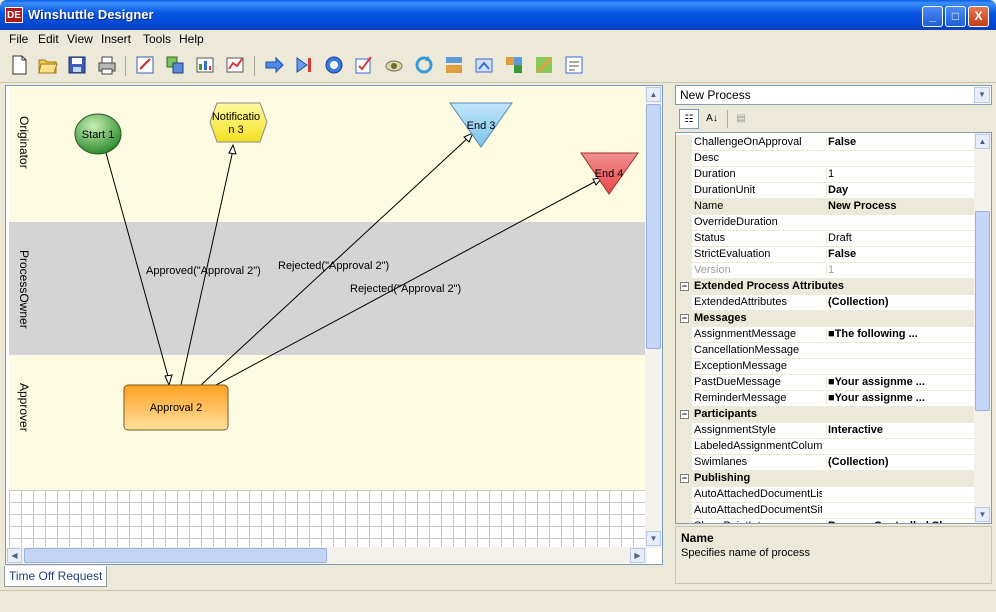  What do you see at coordinates (825, 223) in the screenshot?
I see `property-row: OverrideDuration` at bounding box center [825, 223].